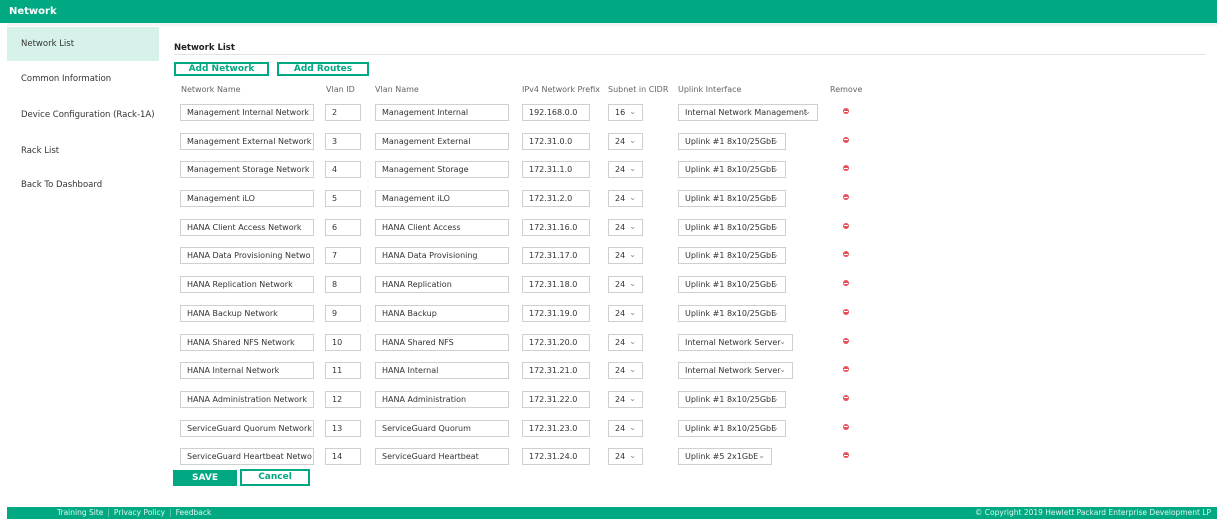 This screenshot has width=1217, height=519. What do you see at coordinates (343, 199) in the screenshot?
I see `vlan-id-input: 5` at bounding box center [343, 199].